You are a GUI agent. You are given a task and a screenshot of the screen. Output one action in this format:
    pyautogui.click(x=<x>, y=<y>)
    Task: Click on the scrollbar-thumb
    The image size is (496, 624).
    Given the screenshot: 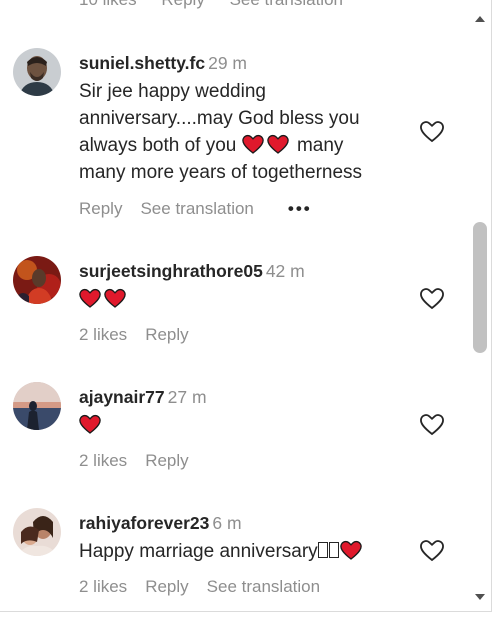 What is the action you would take?
    pyautogui.click(x=480, y=287)
    